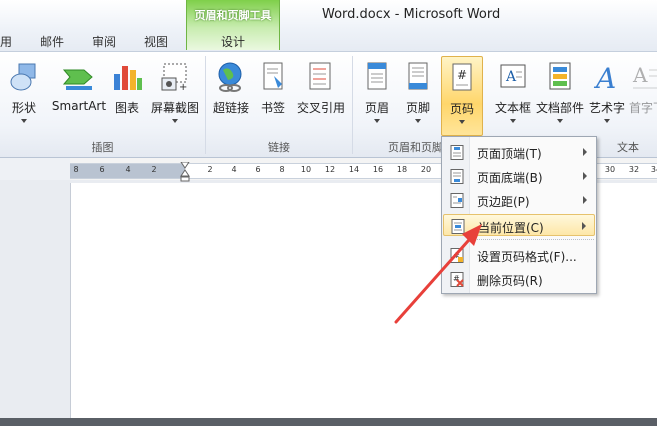 The width and height of the screenshot is (657, 426). What do you see at coordinates (610, 169) in the screenshot?
I see `ruler-tick: 30` at bounding box center [610, 169].